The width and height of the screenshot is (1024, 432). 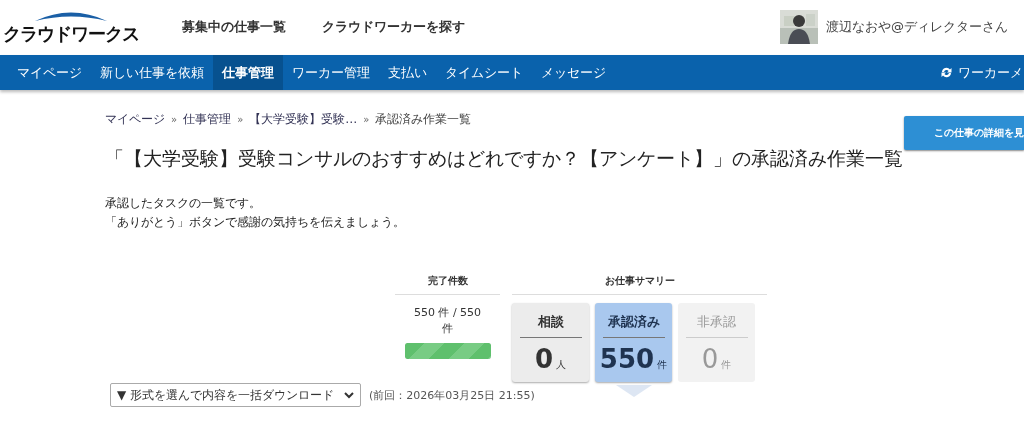 What do you see at coordinates (135, 119) in the screenshot?
I see `breadcrumb-link: マイページ` at bounding box center [135, 119].